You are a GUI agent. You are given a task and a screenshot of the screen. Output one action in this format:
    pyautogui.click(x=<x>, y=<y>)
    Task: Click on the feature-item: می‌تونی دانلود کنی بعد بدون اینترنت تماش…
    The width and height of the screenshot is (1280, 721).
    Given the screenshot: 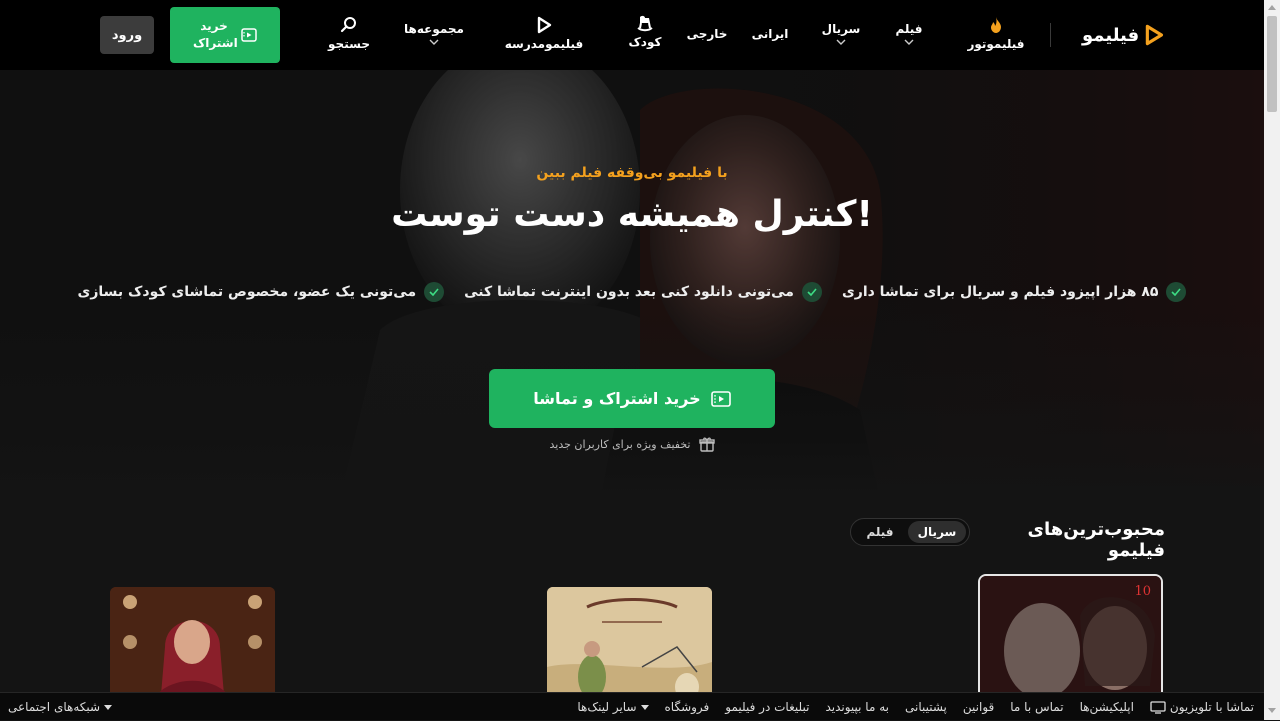 What is the action you would take?
    pyautogui.click(x=643, y=292)
    